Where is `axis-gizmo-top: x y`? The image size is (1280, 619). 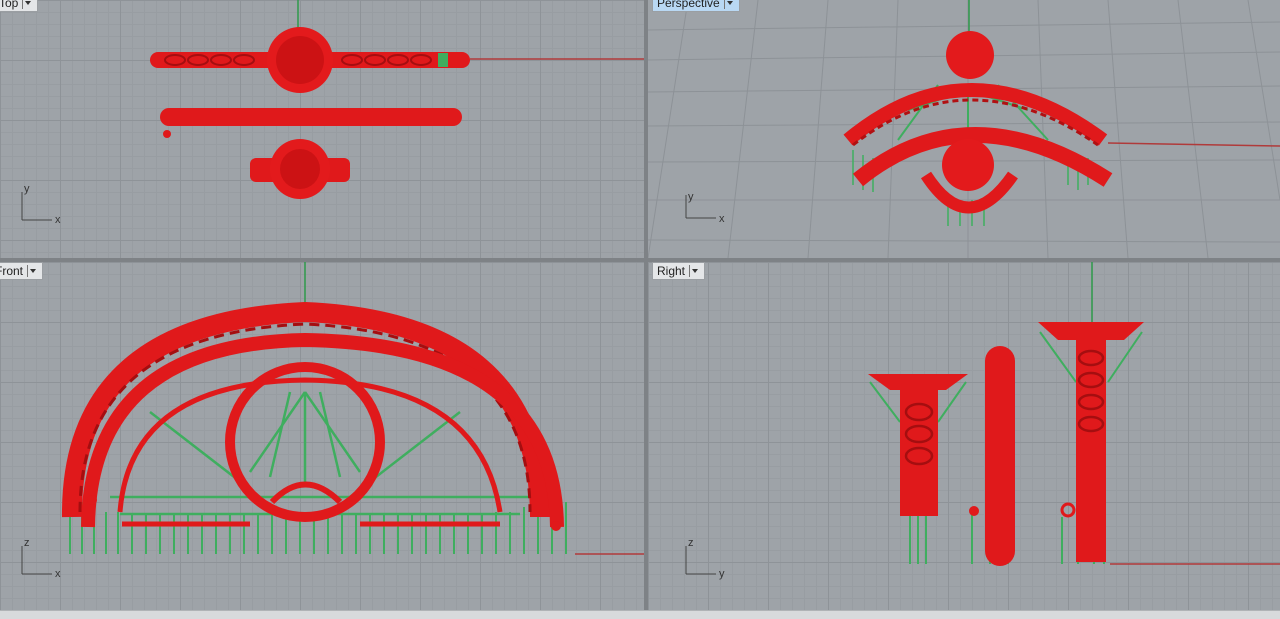
axis-gizmo-top: x y is located at coordinates (41, 204).